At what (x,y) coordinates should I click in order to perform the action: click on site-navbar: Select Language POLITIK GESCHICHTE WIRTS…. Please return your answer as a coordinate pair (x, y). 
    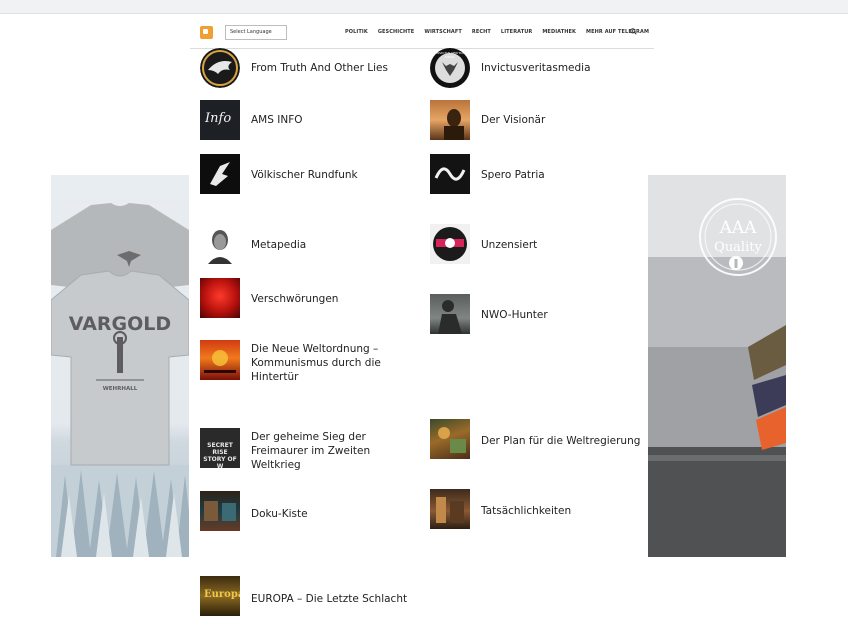
    Looking at the image, I should click on (422, 34).